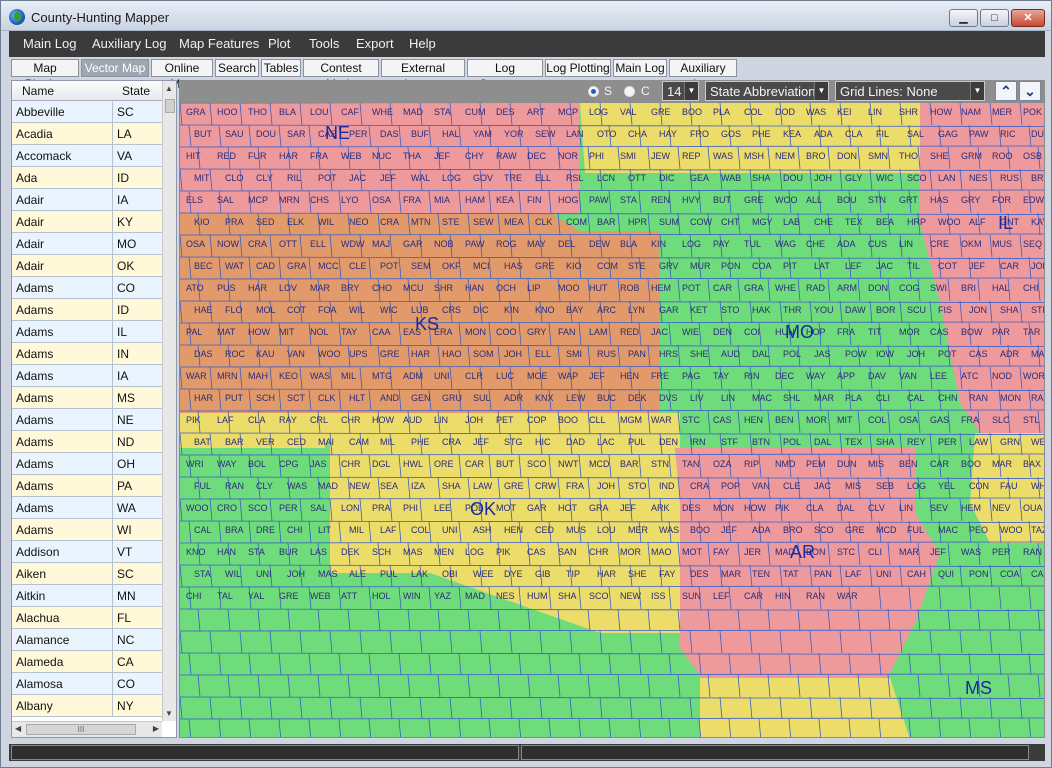  What do you see at coordinates (87, 376) in the screenshot?
I see `table-row: Adams IA` at bounding box center [87, 376].